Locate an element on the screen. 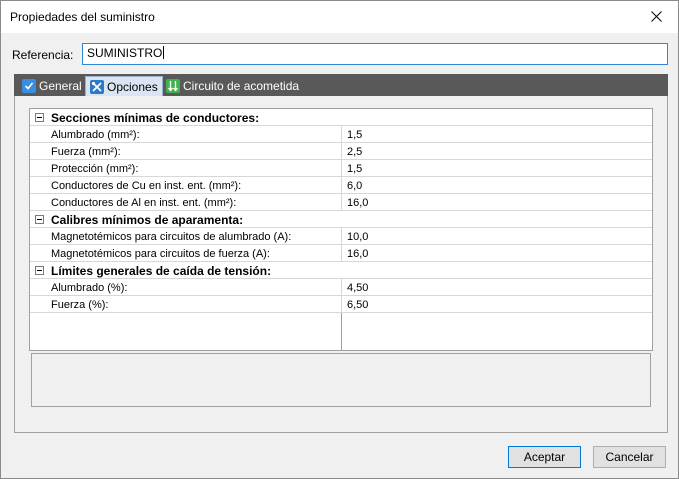 The height and width of the screenshot is (479, 679). property-label: Conductores de Al en inst. ent. (mm²): is located at coordinates (144, 203).